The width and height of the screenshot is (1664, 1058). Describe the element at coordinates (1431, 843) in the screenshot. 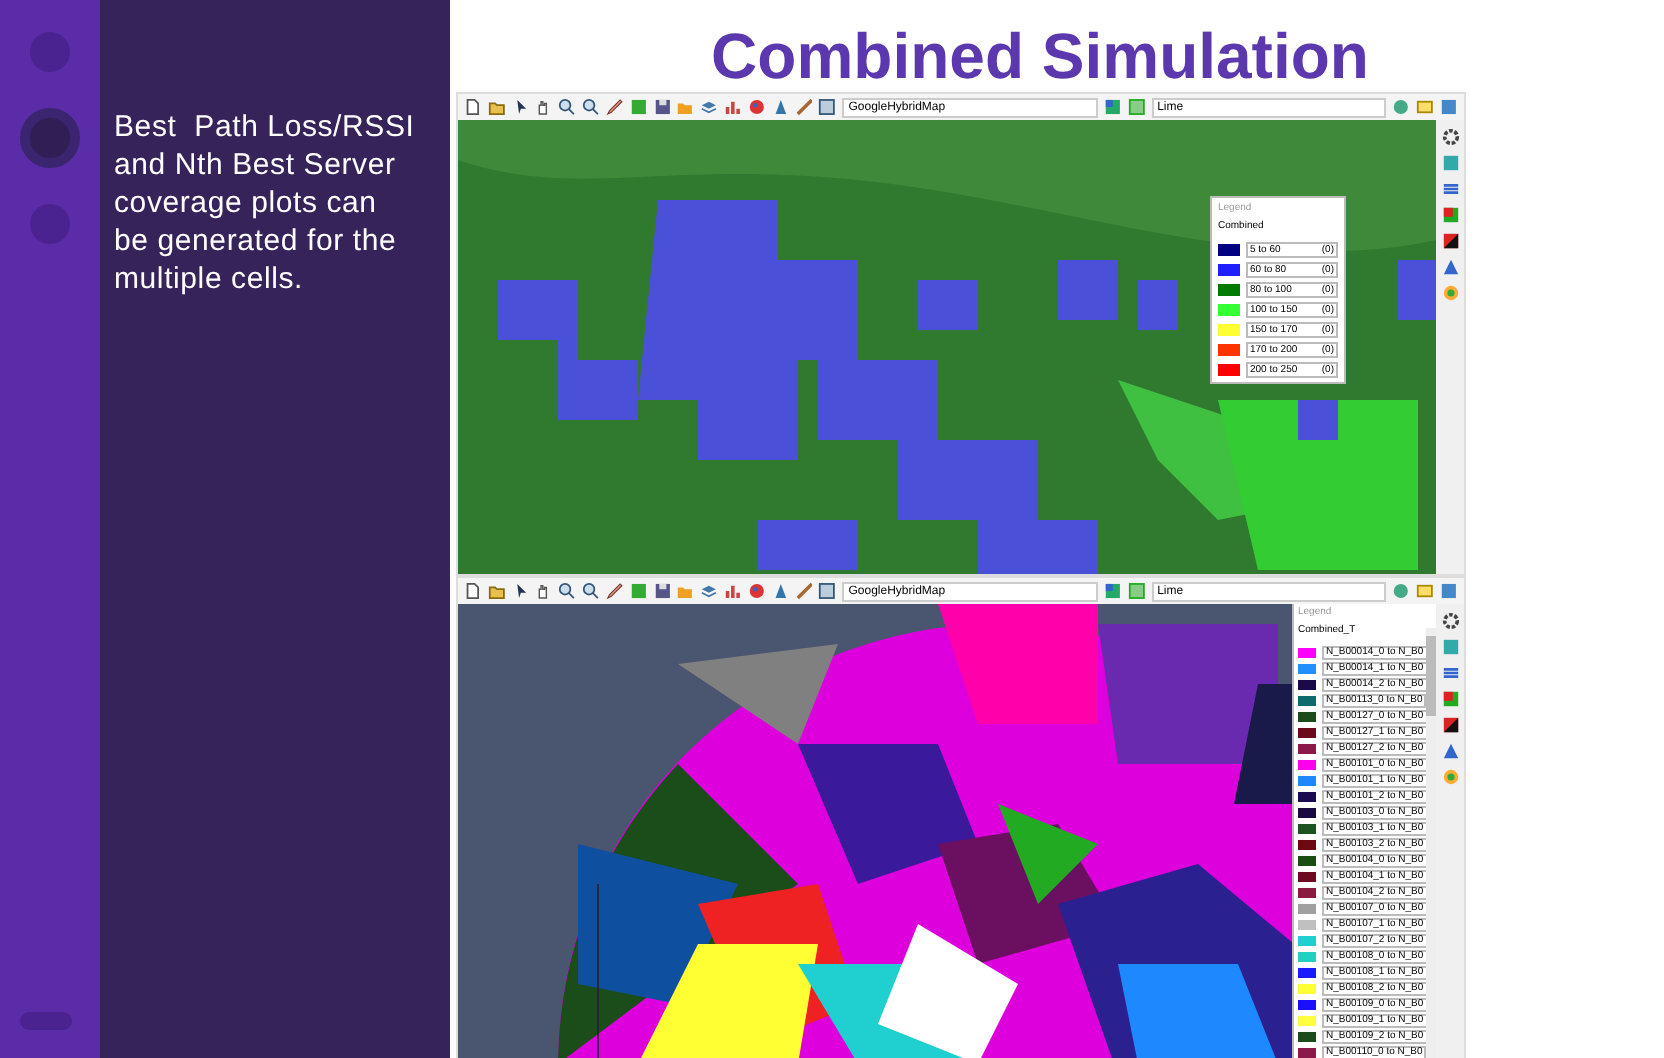

I see `scrollbar` at that location.